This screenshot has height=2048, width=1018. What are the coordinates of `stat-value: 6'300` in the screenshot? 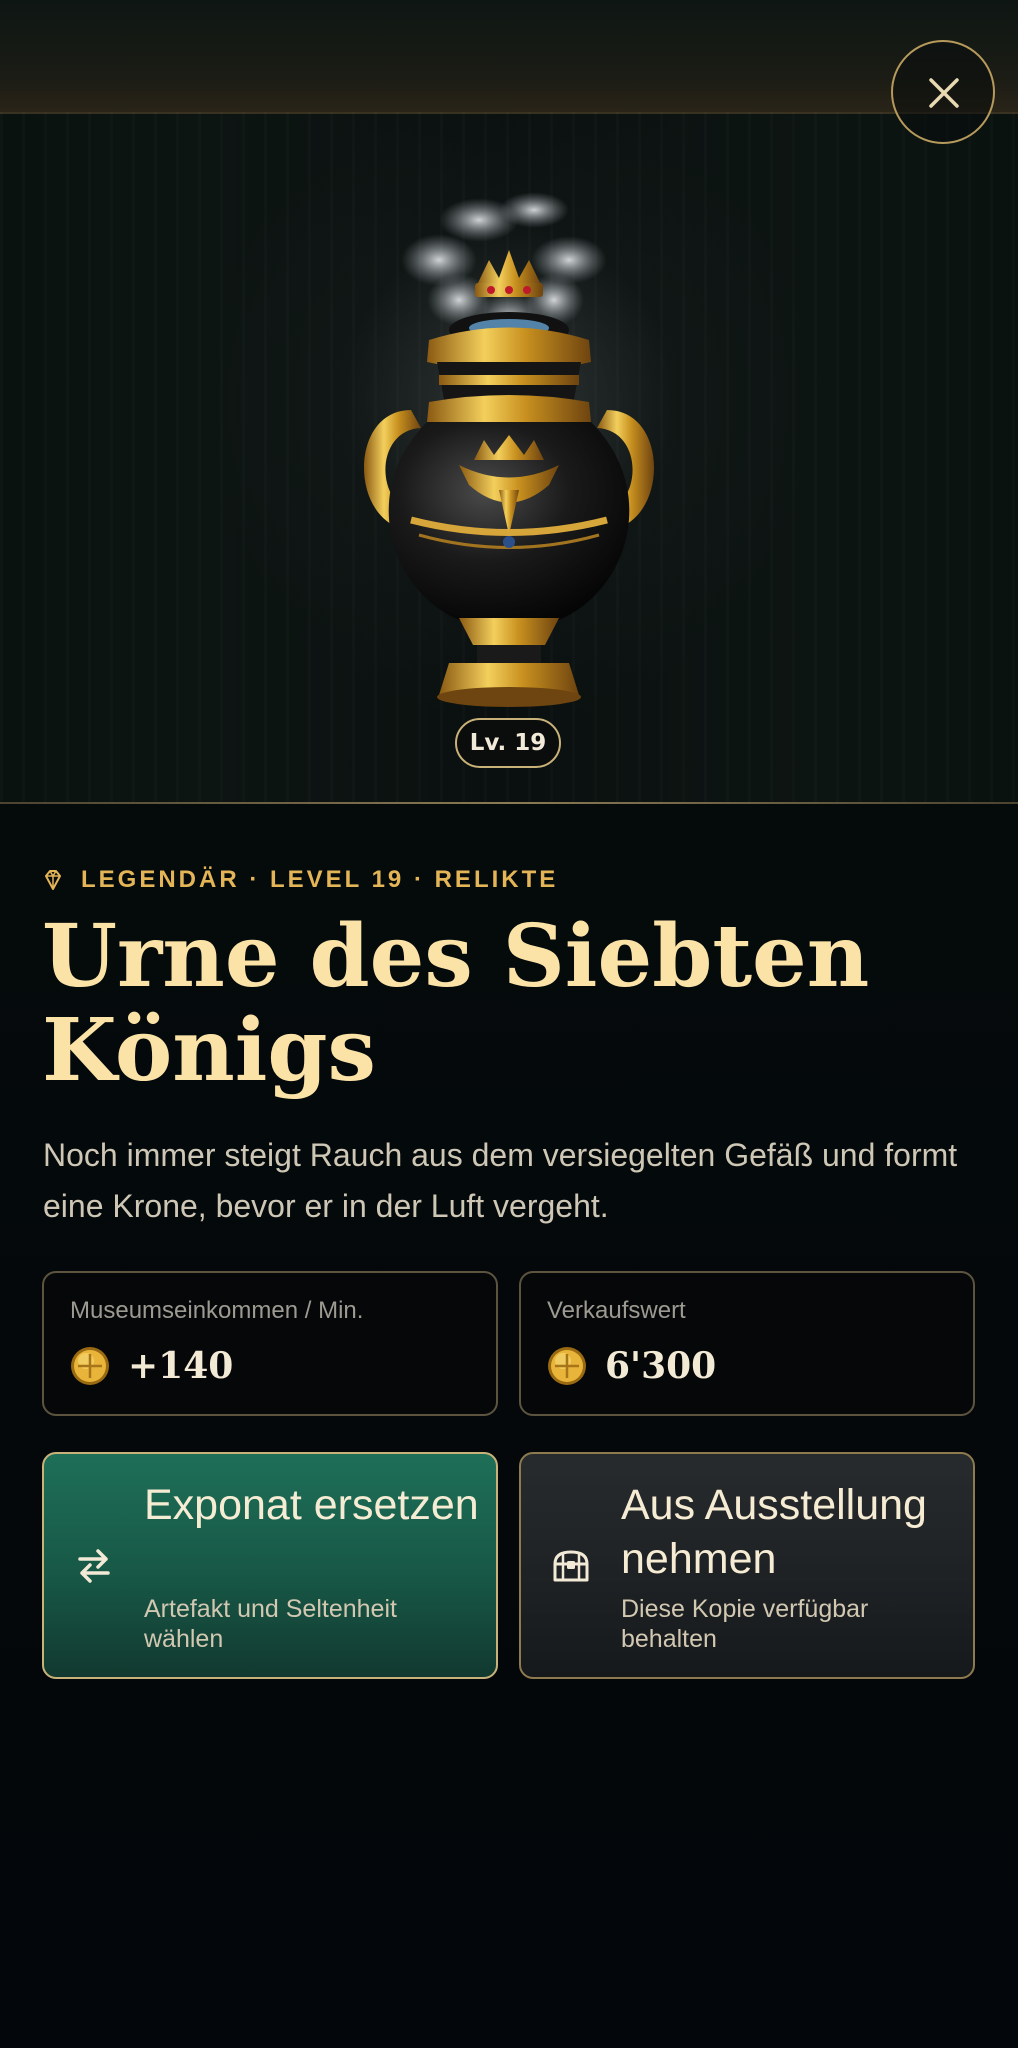 It's located at (661, 1366).